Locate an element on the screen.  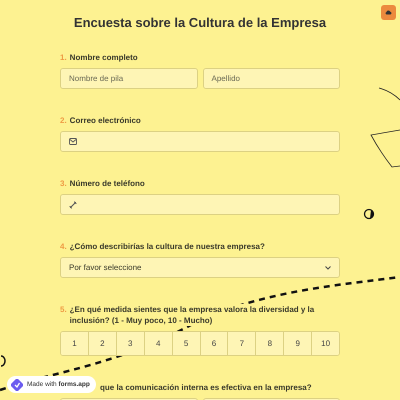
survey-title: Encuesta sobre la Cultura de la Empresa is located at coordinates (200, 23).